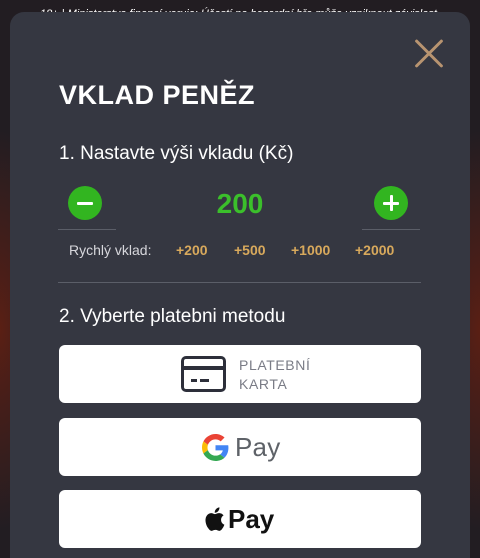  I want to click on quick-deposit-200: +200, so click(192, 250).